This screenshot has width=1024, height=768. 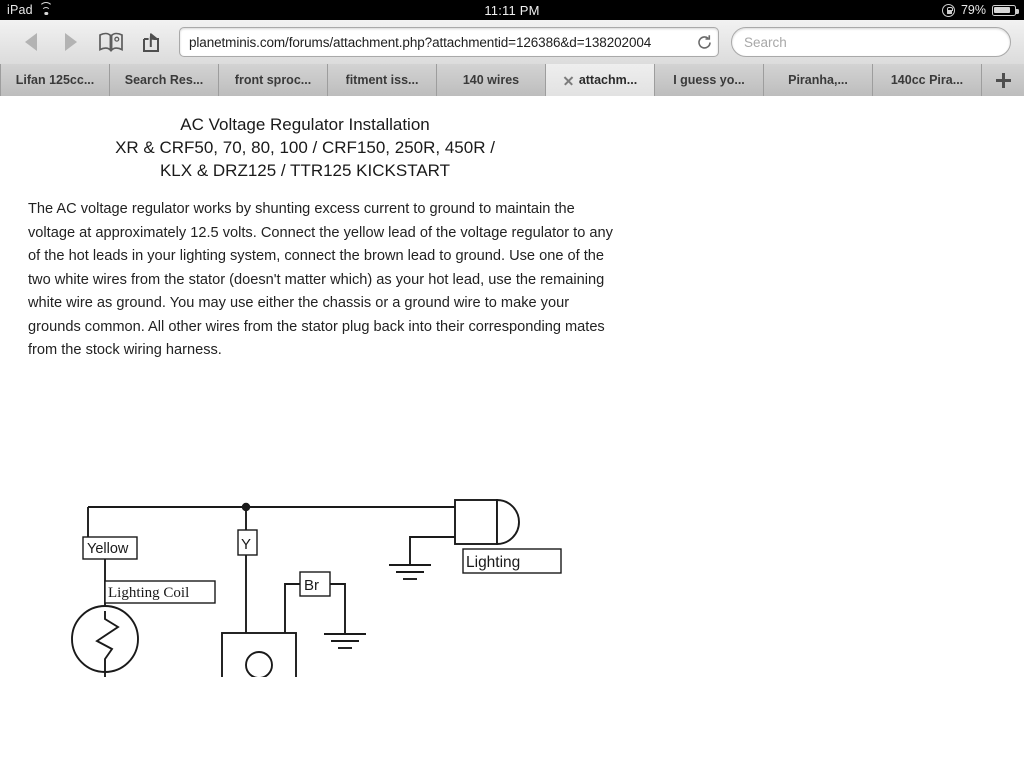 I want to click on label-y-tap: Y, so click(x=246, y=544).